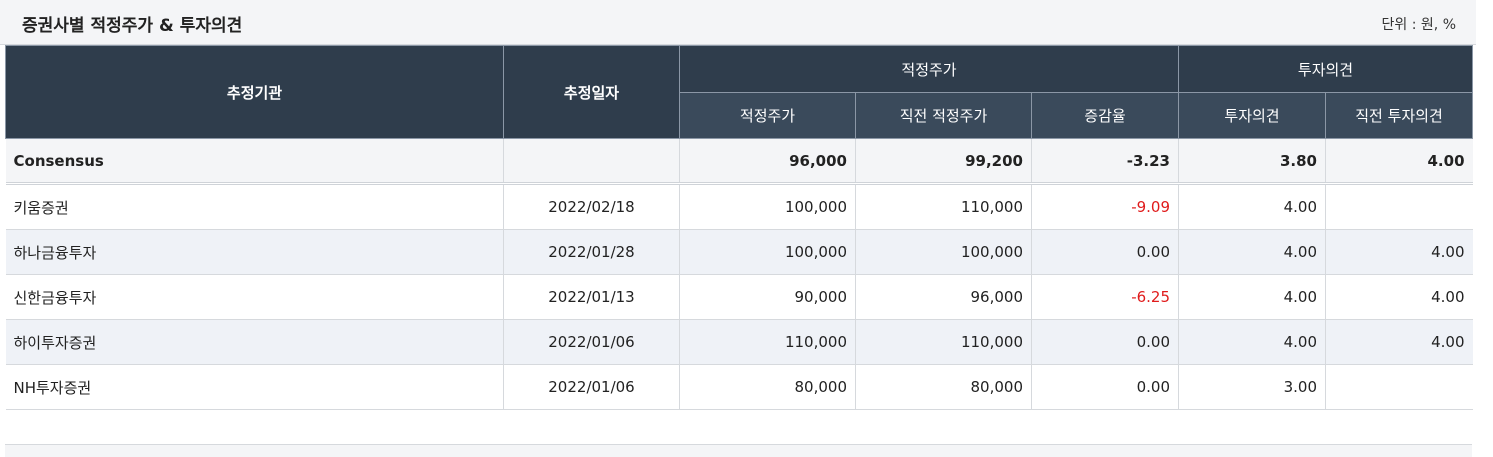 The image size is (1493, 457). What do you see at coordinates (254, 297) in the screenshot?
I see `agency-name: 신한금융투자` at bounding box center [254, 297].